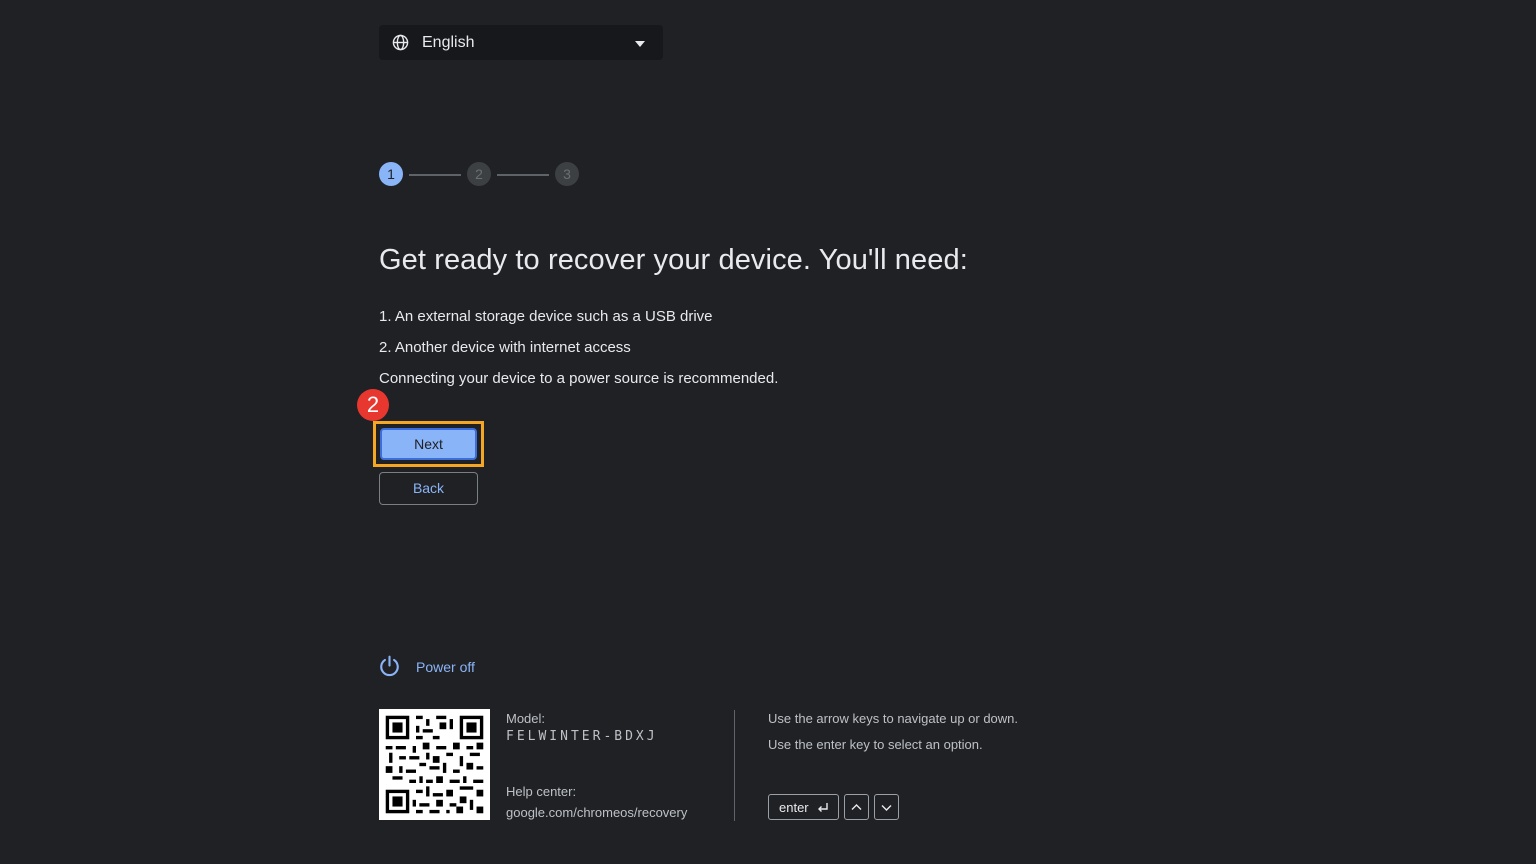 The width and height of the screenshot is (1536, 864). Describe the element at coordinates (448, 42) in the screenshot. I see `language-value: English` at that location.